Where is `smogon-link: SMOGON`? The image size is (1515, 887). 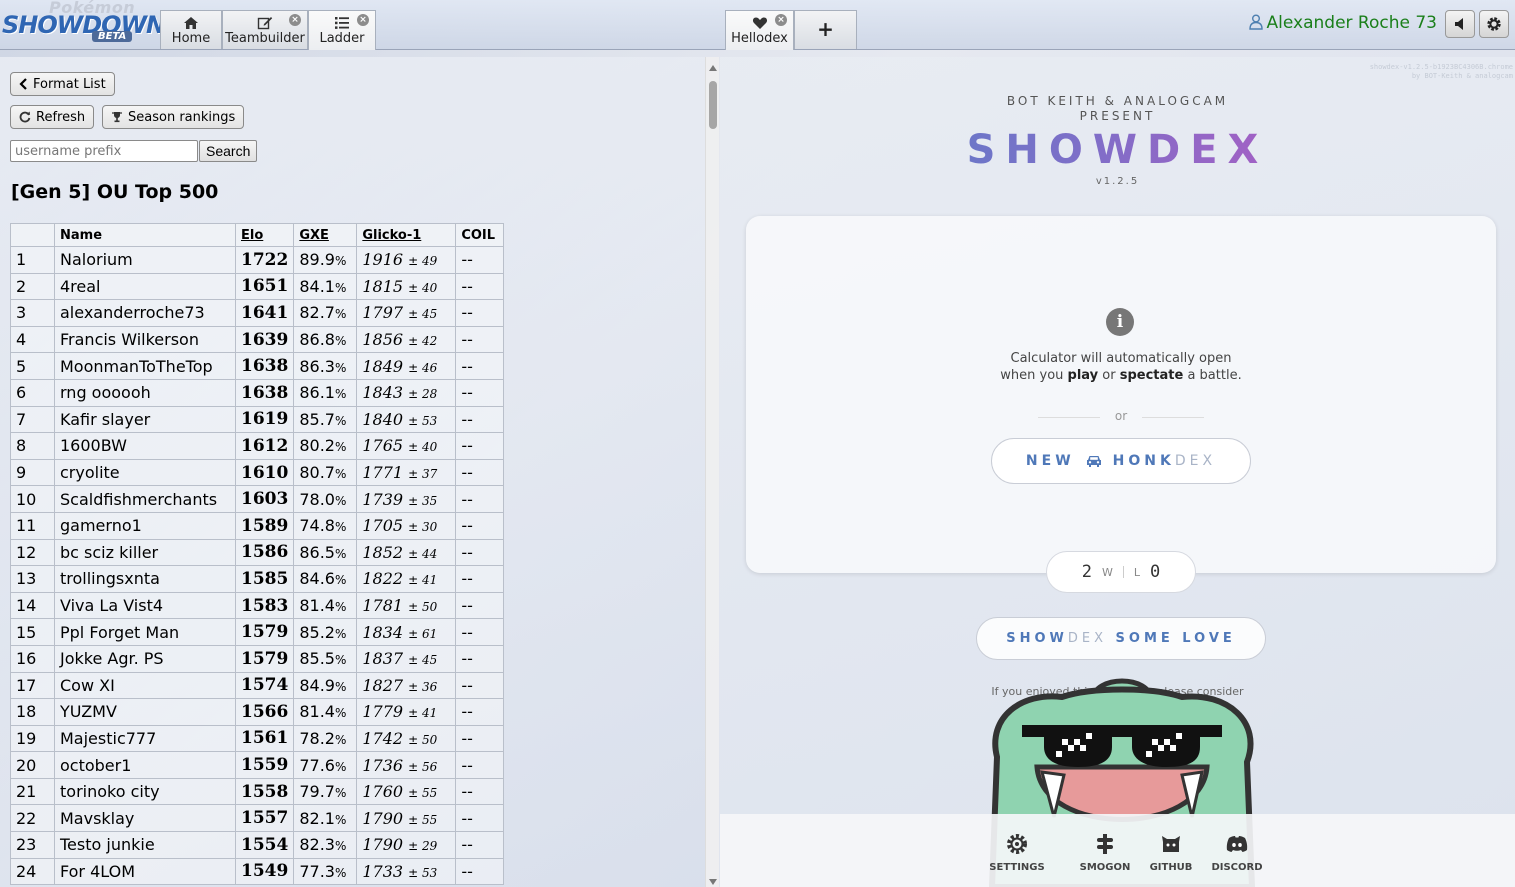
smogon-link: SMOGON is located at coordinates (1105, 852).